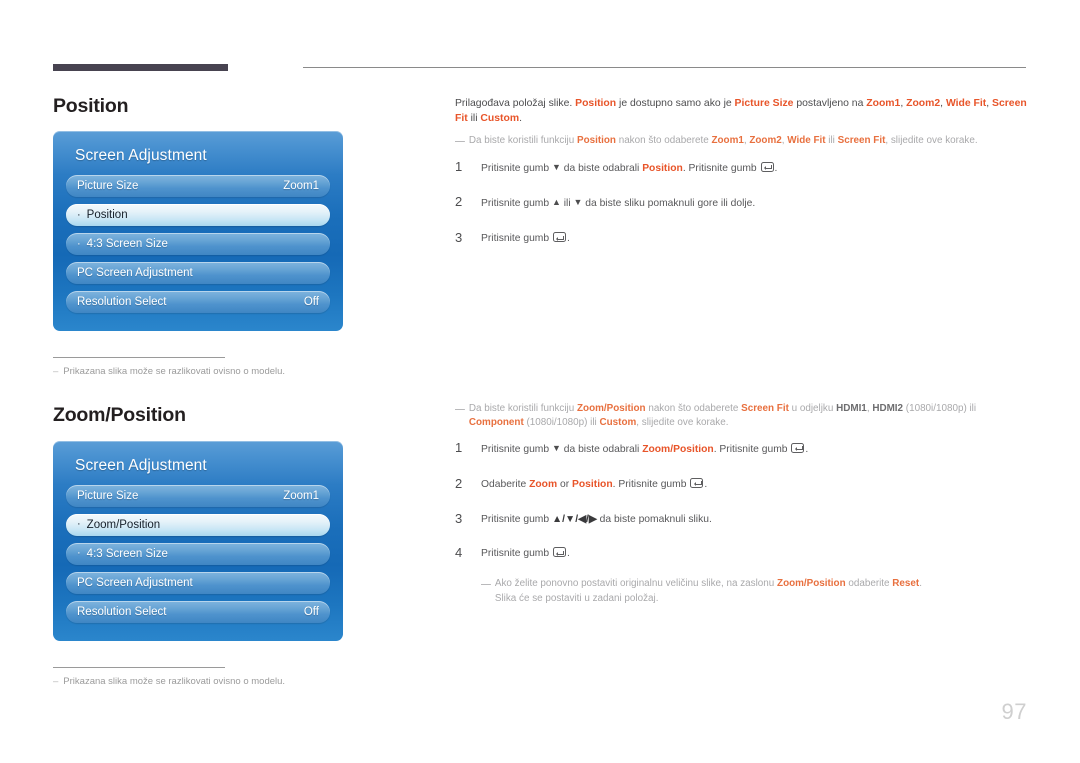 The width and height of the screenshot is (1080, 763). I want to click on osd-row-text: Position, so click(107, 215).